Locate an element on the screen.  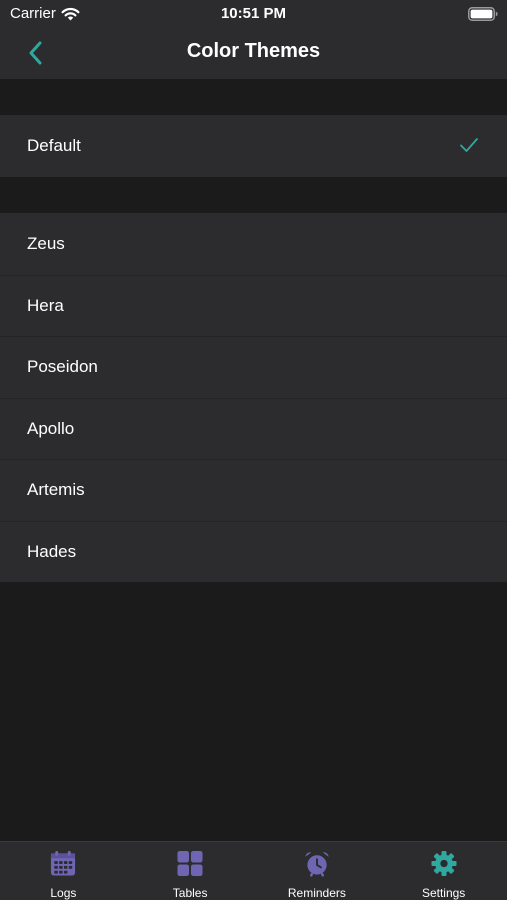
tab-label: Reminders is located at coordinates (316, 893).